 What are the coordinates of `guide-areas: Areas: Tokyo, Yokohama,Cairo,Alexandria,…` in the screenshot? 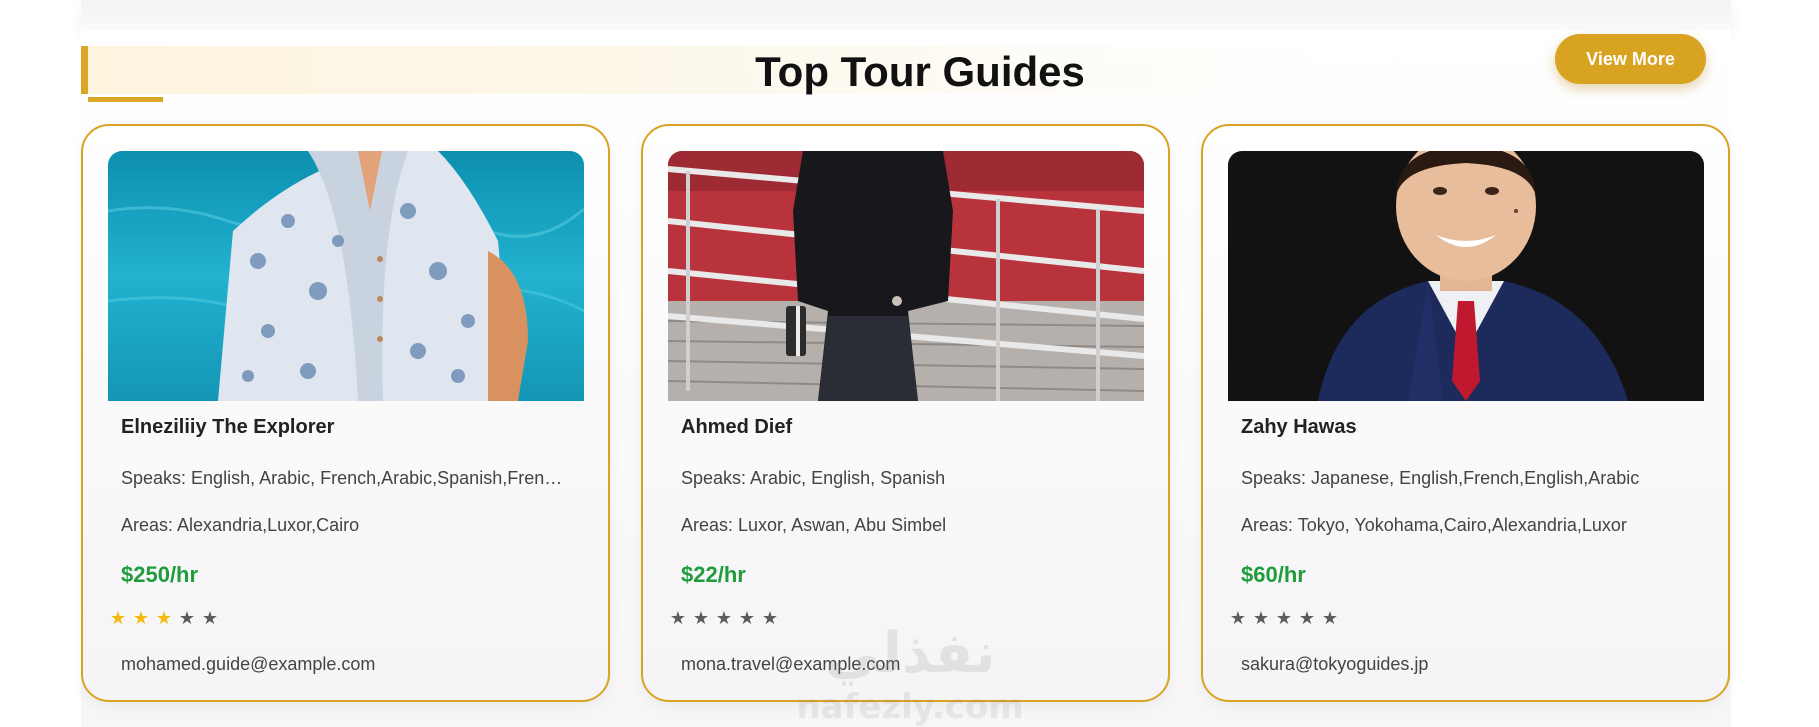 It's located at (1434, 525).